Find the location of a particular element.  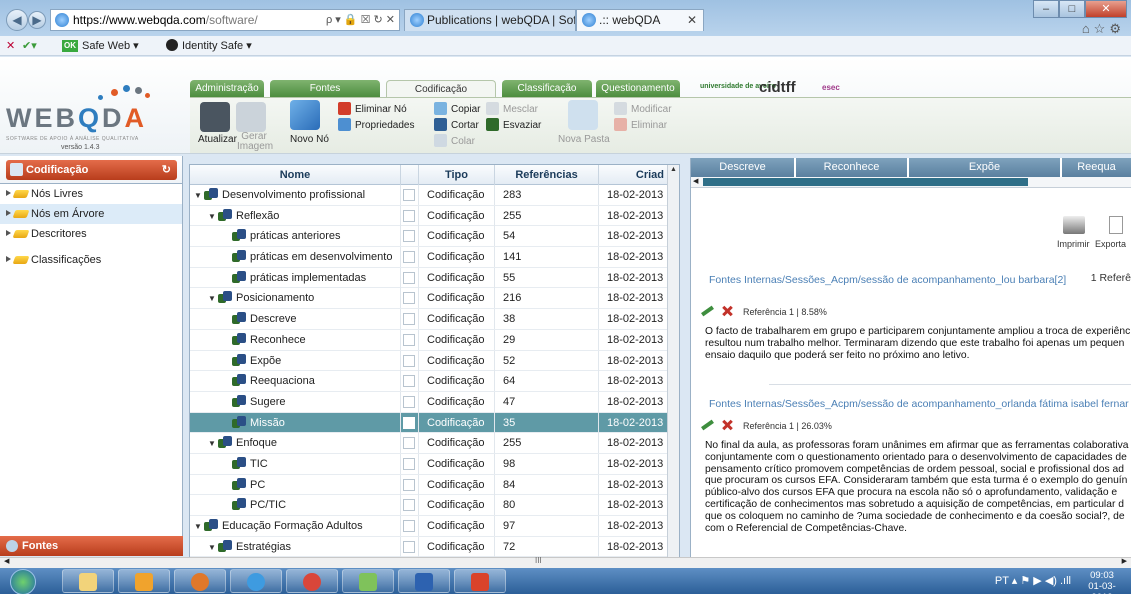

clock: 09:03 01-03-2013 is located at coordinates (1102, 582).